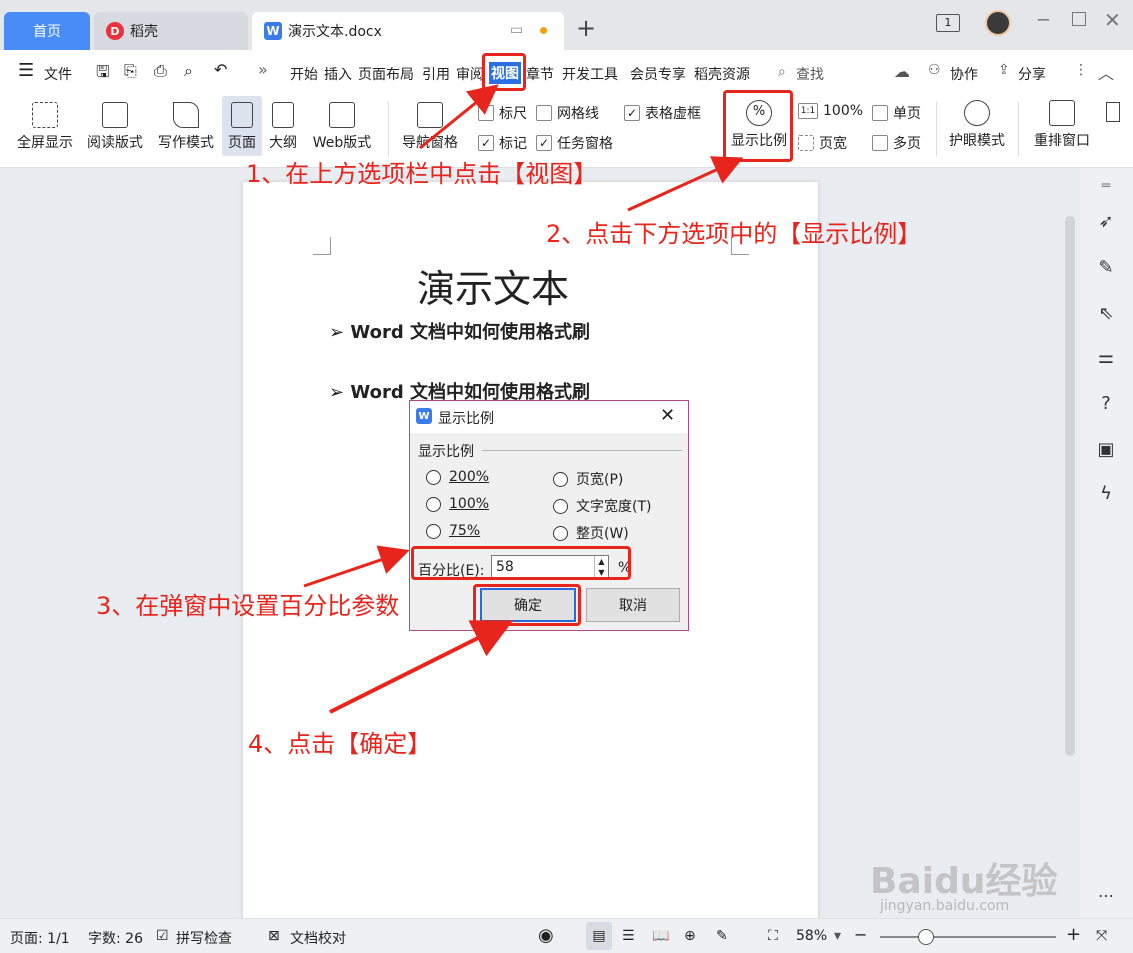 This screenshot has width=1133, height=953. I want to click on arrow-step1, so click(459, 117).